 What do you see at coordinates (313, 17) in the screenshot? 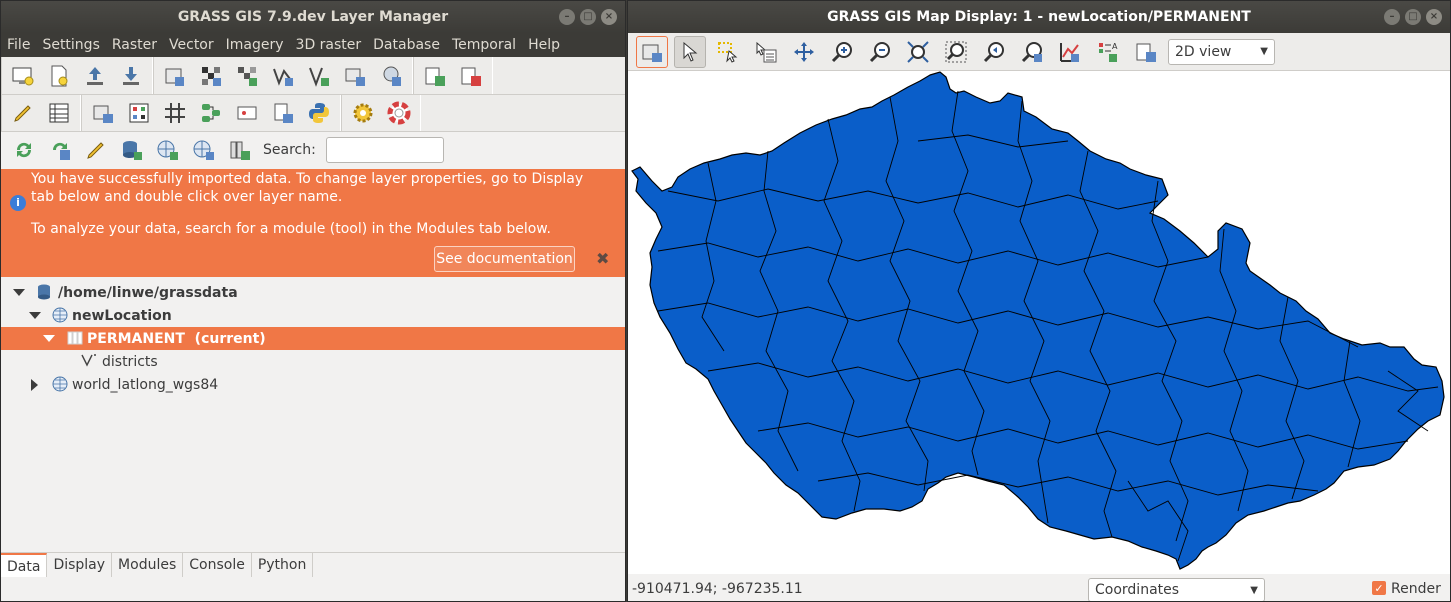
I see `layer-manager-titlebar: GRASS GIS 7.9.dev Layer Manager – □ ×` at bounding box center [313, 17].